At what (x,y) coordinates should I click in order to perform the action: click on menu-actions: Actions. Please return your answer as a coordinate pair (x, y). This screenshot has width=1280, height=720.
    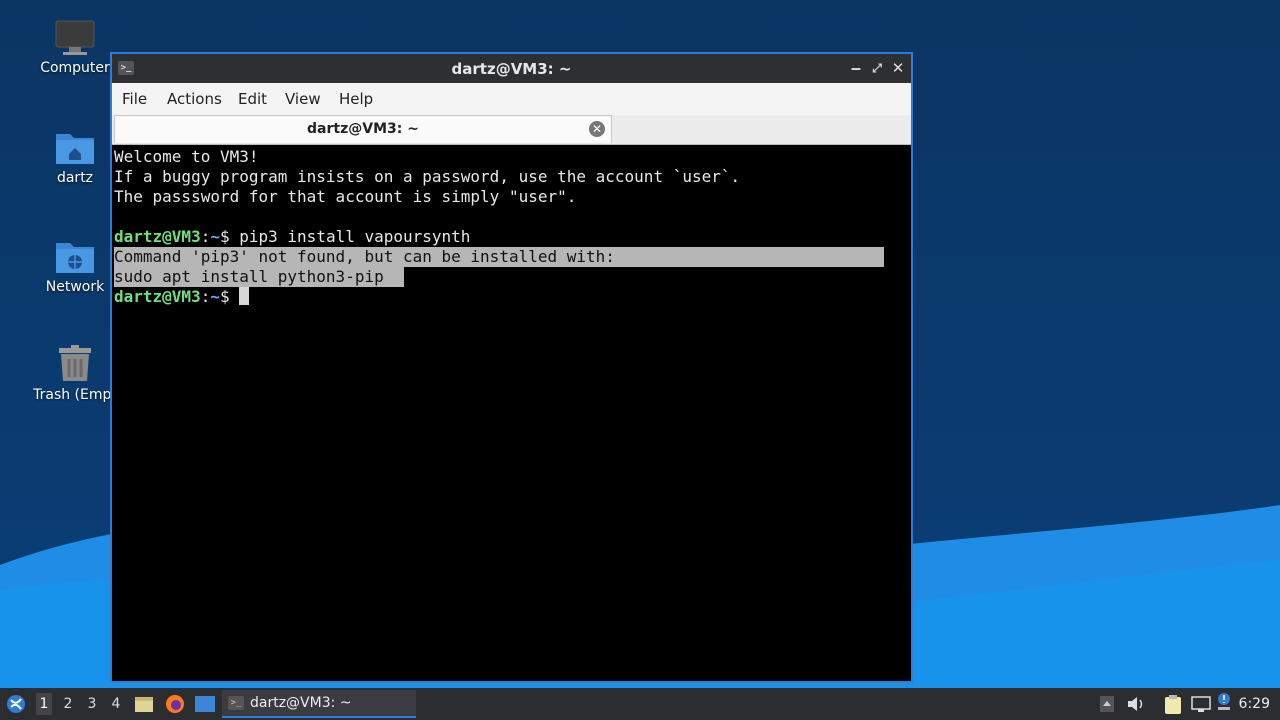
    Looking at the image, I should click on (194, 99).